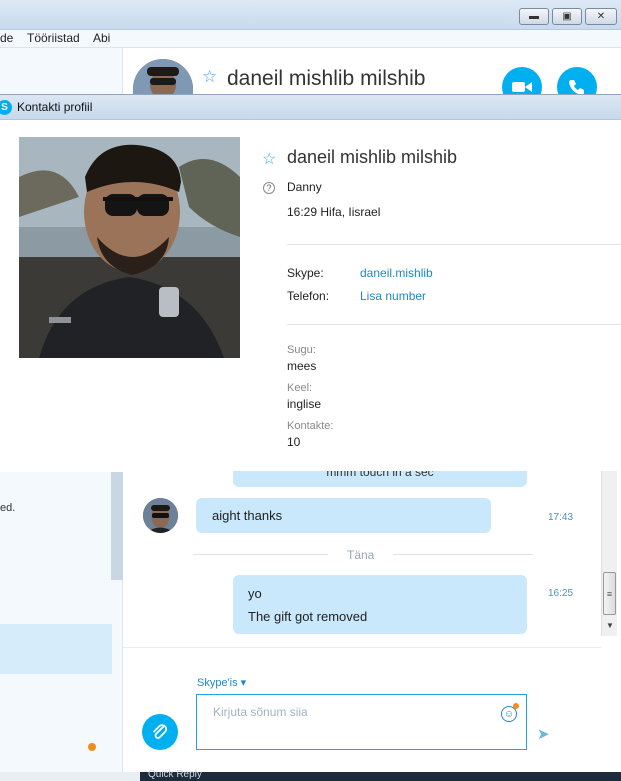 This screenshot has width=621, height=781. Describe the element at coordinates (310, 107) in the screenshot. I see `dialog-titlebar: S Kontakti profiil` at that location.